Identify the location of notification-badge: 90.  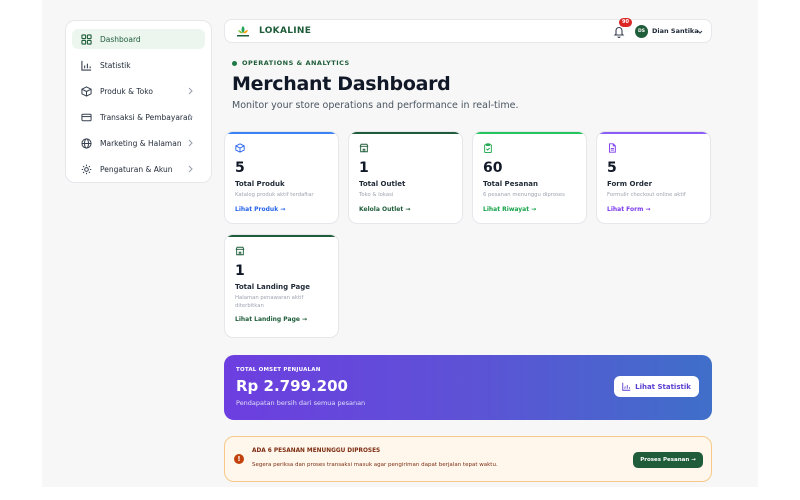
(625, 22).